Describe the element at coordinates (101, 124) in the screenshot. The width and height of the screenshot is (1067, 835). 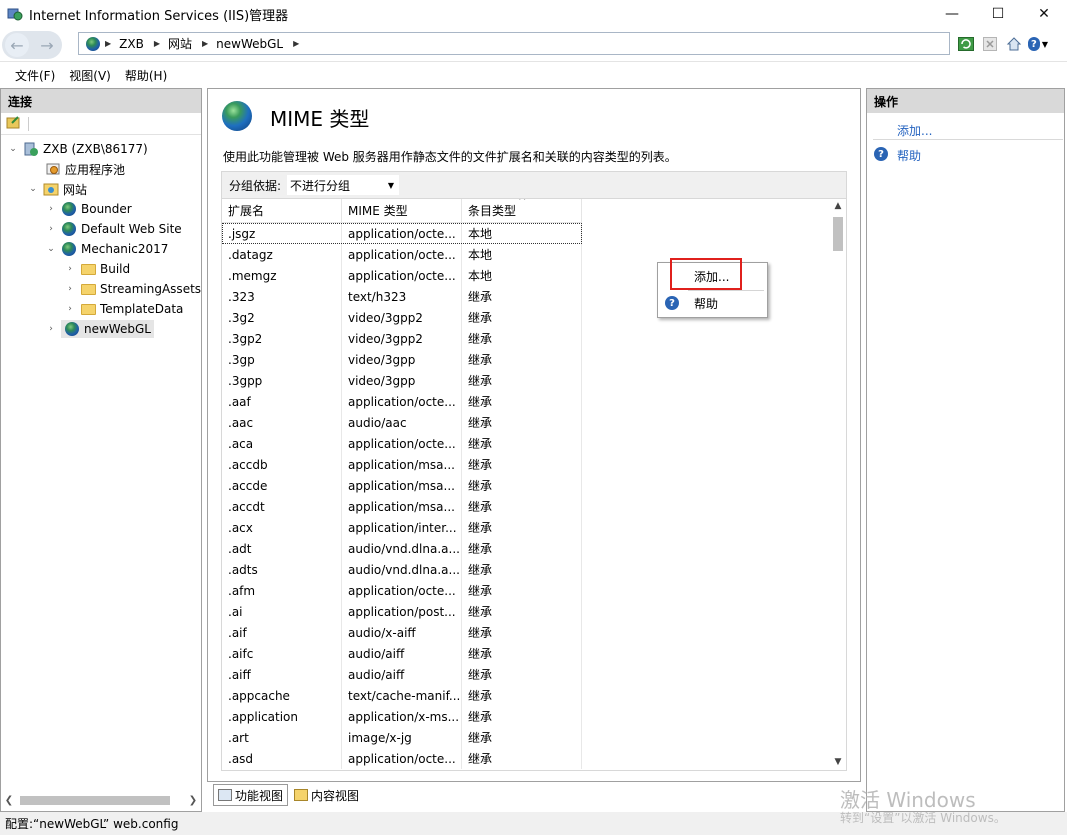
I see `connections-toolbar` at that location.